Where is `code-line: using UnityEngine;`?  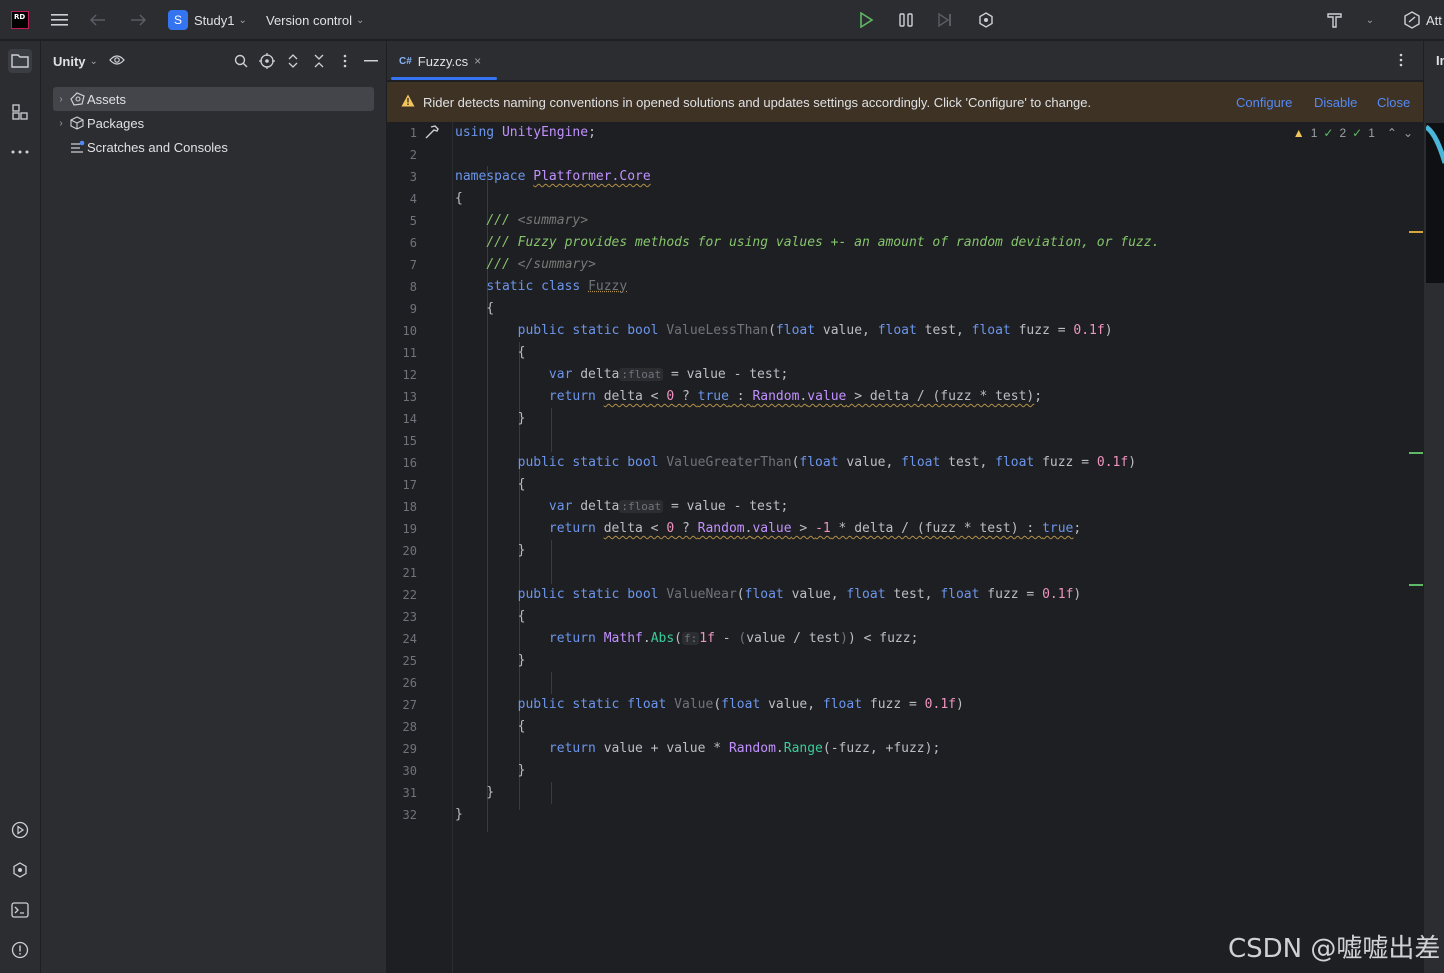
code-line: using UnityEngine; is located at coordinates (525, 132).